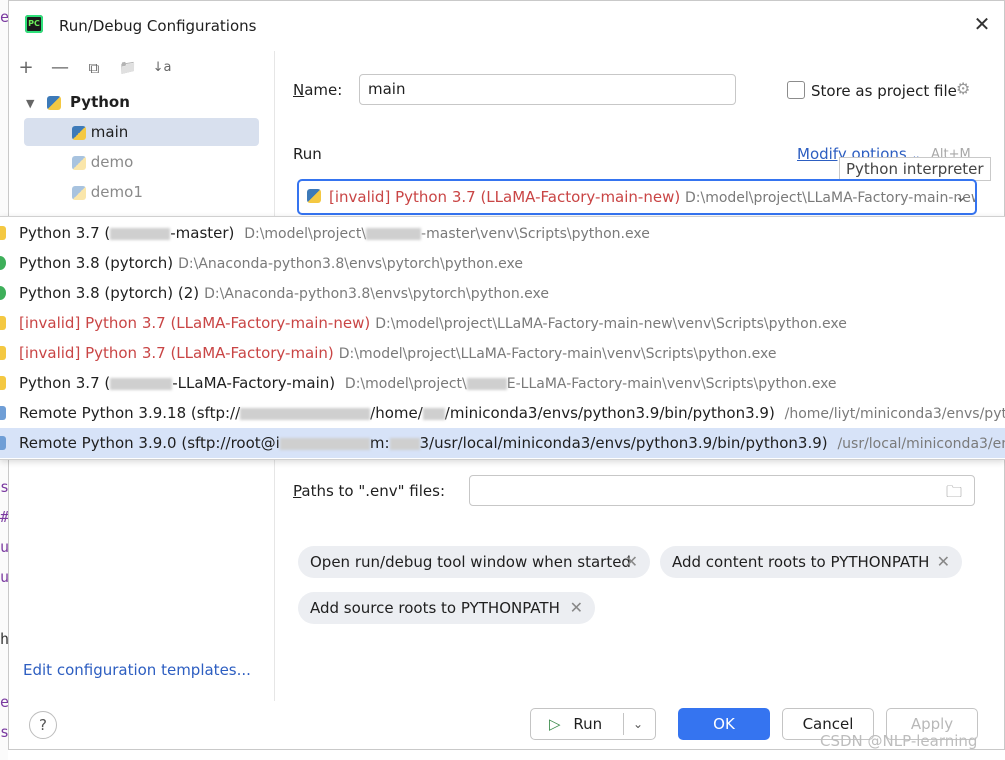 This screenshot has width=1005, height=760. I want to click on tree-item-main: main, so click(141, 132).